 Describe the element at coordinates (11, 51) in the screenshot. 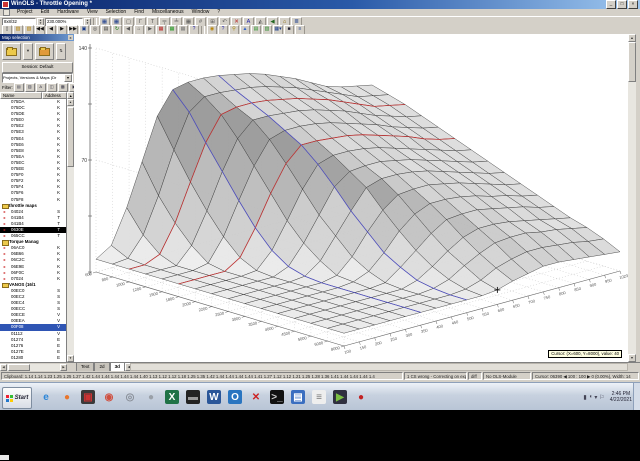

I see `open-project-button` at that location.